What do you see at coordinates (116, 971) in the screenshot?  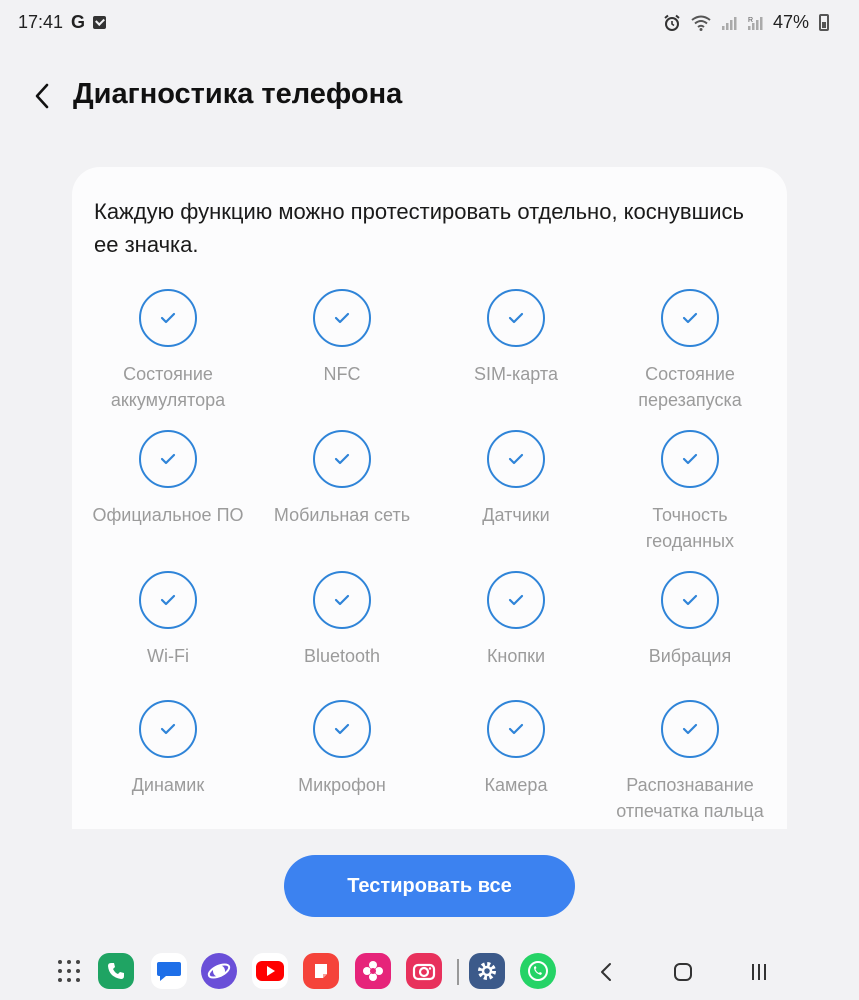 I see `phone-app-icon` at bounding box center [116, 971].